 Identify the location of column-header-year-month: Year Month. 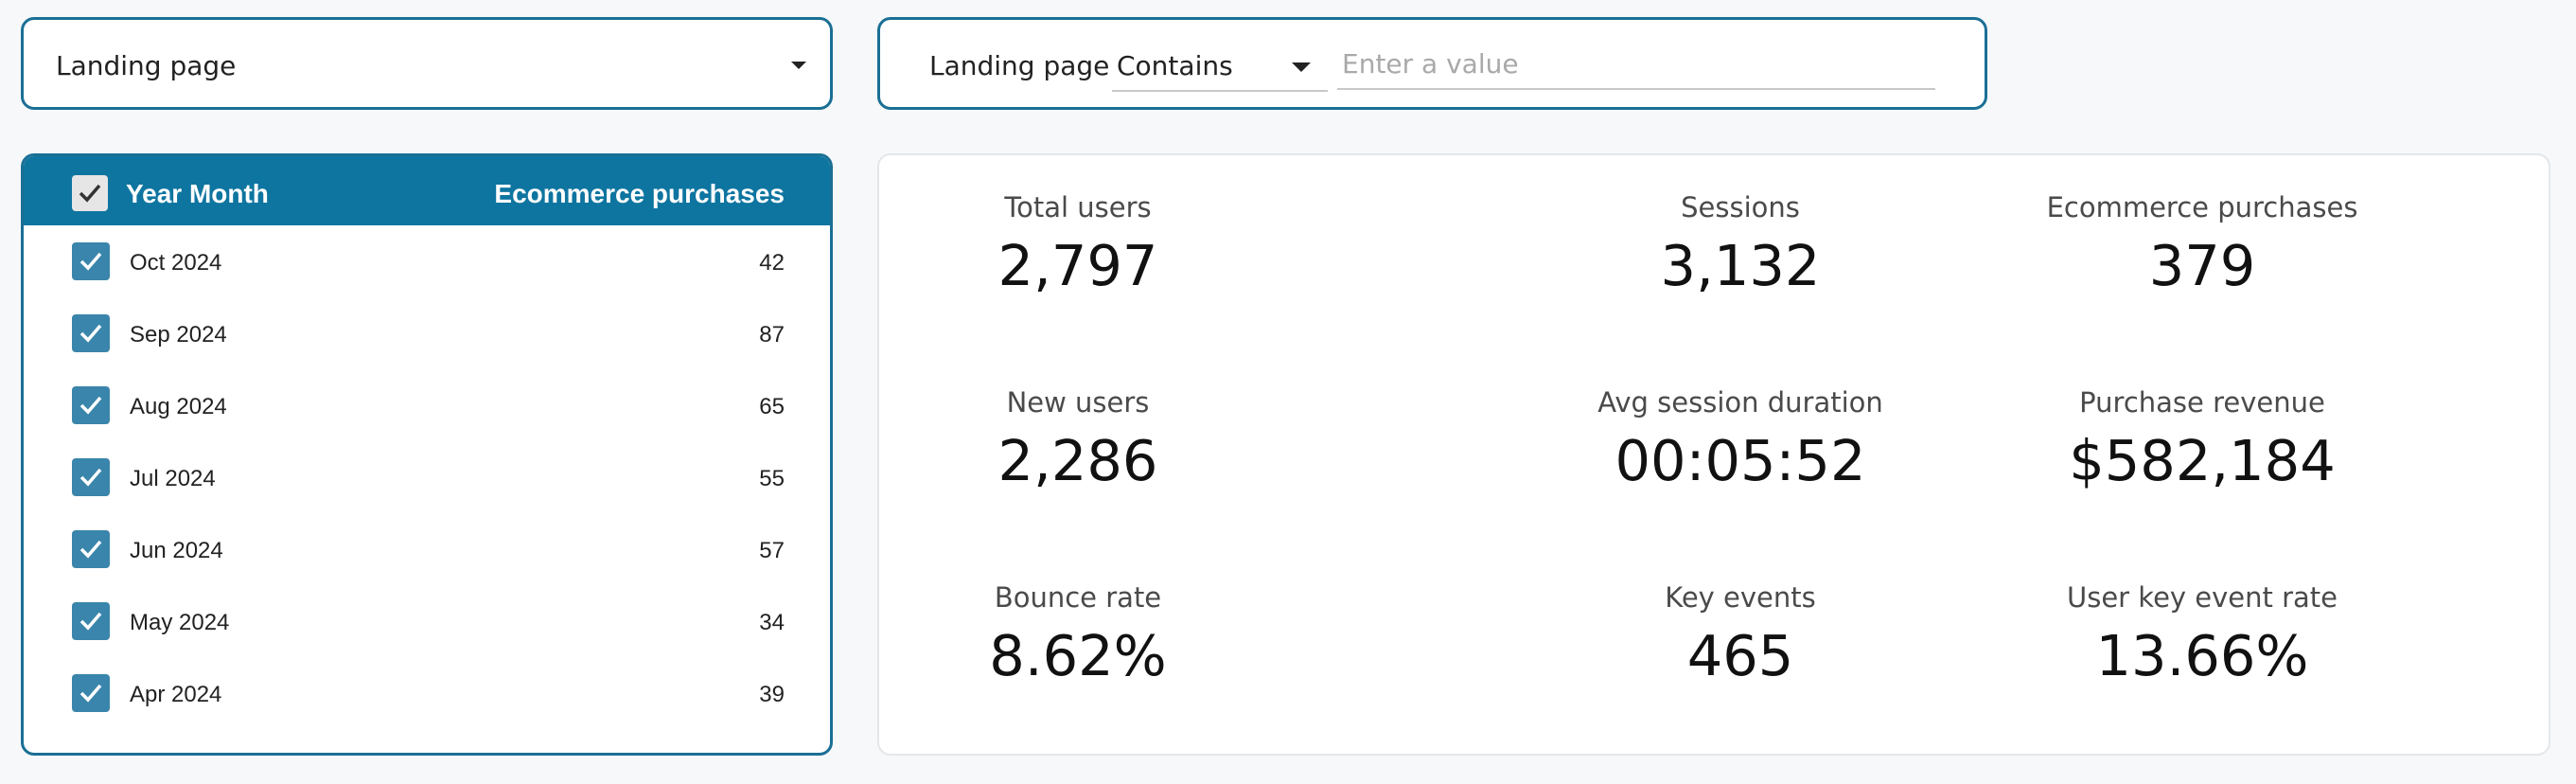
(197, 194).